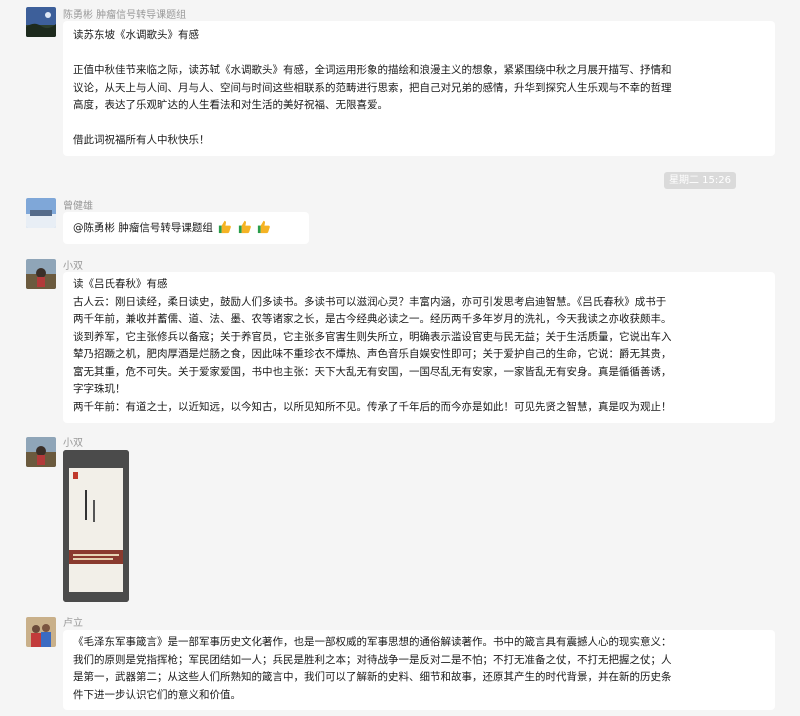 This screenshot has width=800, height=716. I want to click on timestamp: 星期二 15:26, so click(700, 180).